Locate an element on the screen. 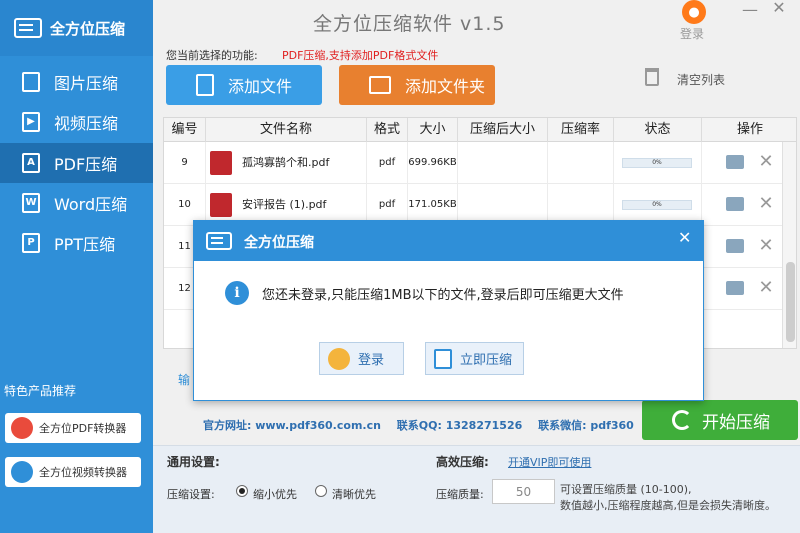 Image resolution: width=800 pixels, height=533 pixels. featured-video-converter: 全方位视频转换器 is located at coordinates (73, 472).